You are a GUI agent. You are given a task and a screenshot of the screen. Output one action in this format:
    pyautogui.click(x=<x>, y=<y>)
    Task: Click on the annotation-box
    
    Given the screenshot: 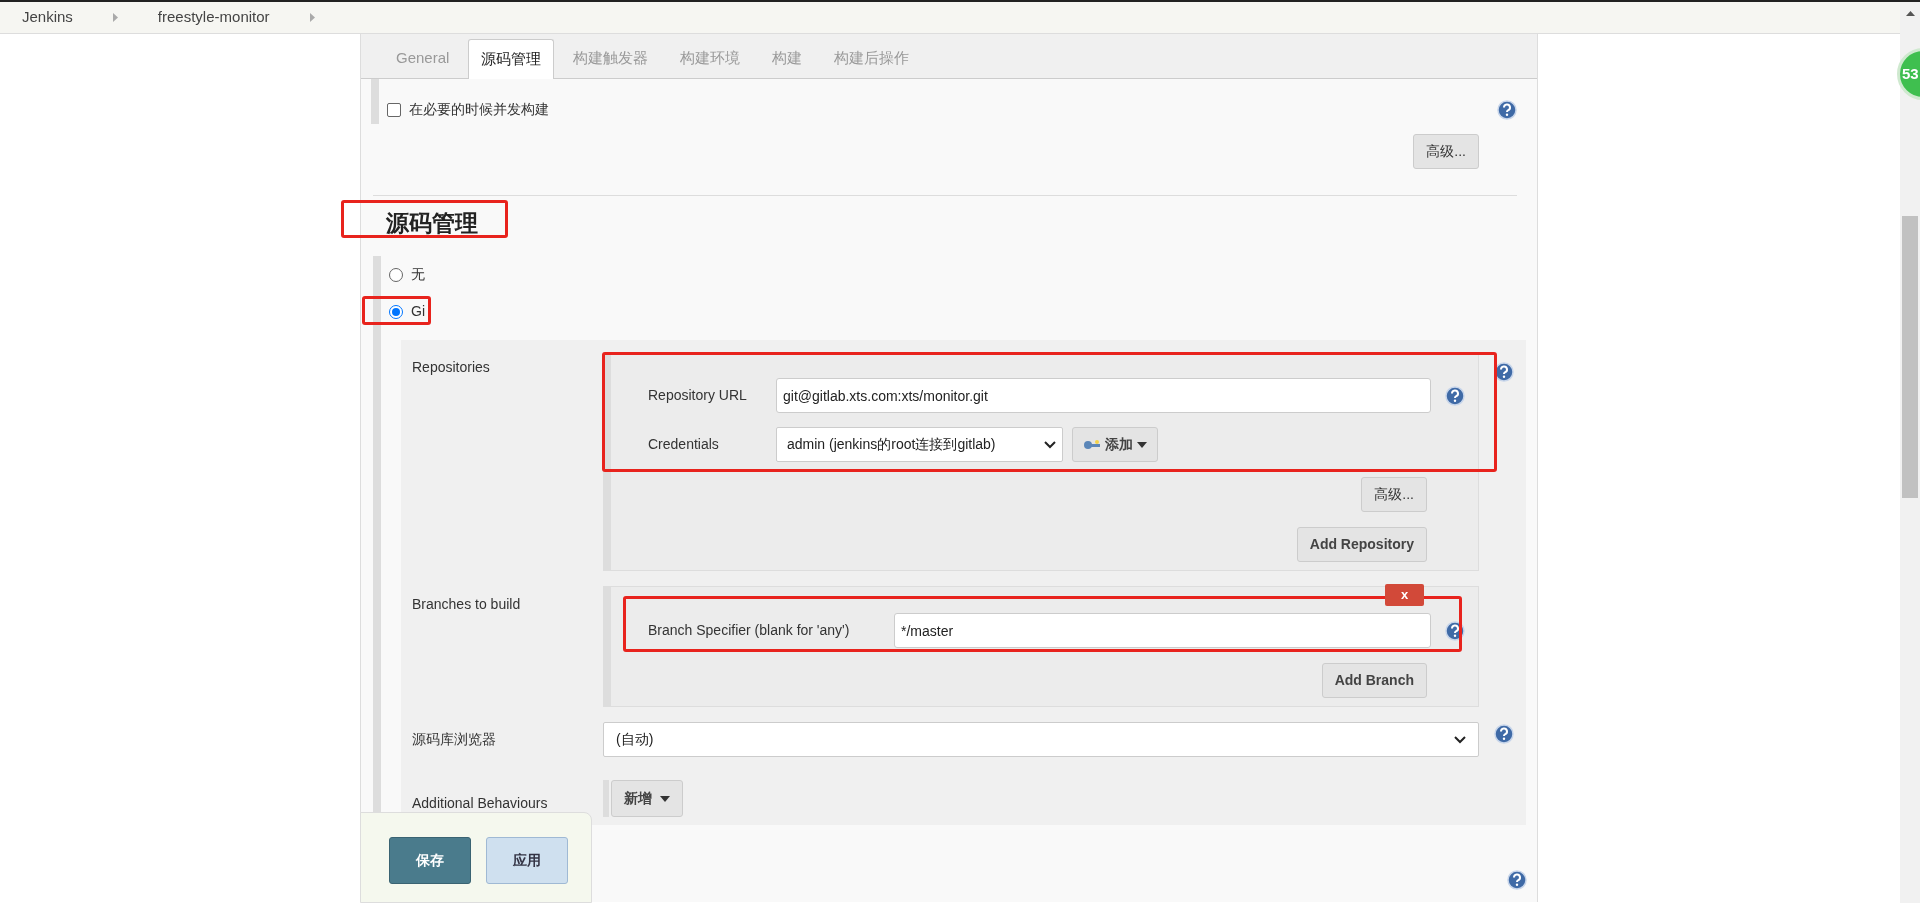 What is the action you would take?
    pyautogui.click(x=396, y=310)
    